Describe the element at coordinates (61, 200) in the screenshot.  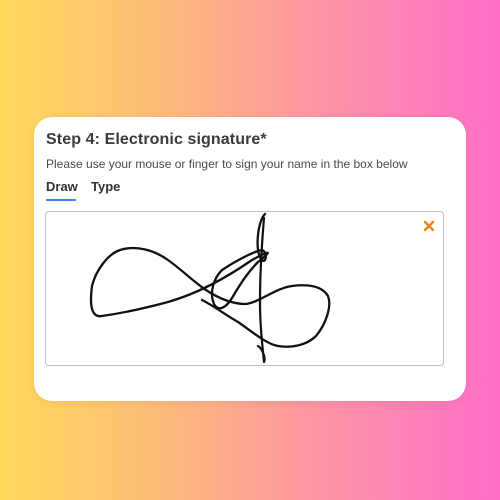
I see `active-tab-indicator` at that location.